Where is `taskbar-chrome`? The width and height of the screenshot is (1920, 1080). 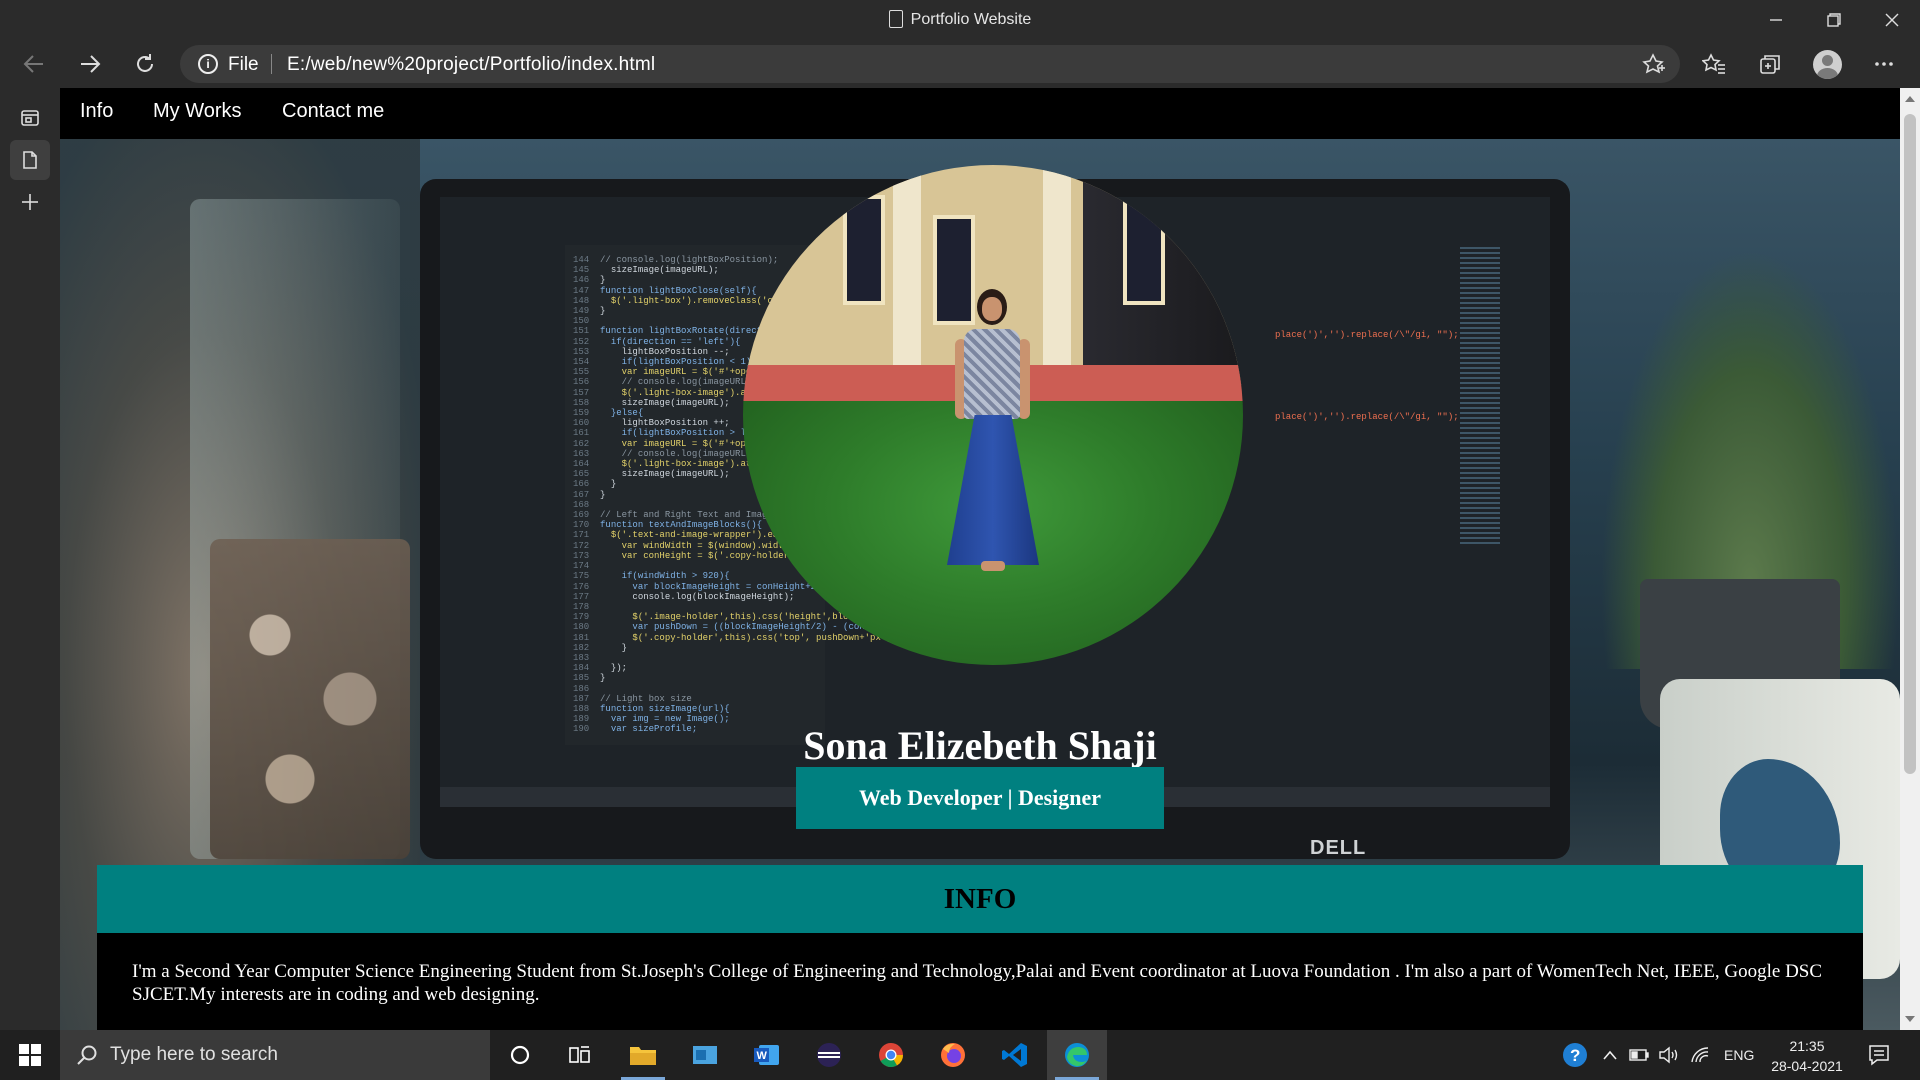 taskbar-chrome is located at coordinates (891, 1055).